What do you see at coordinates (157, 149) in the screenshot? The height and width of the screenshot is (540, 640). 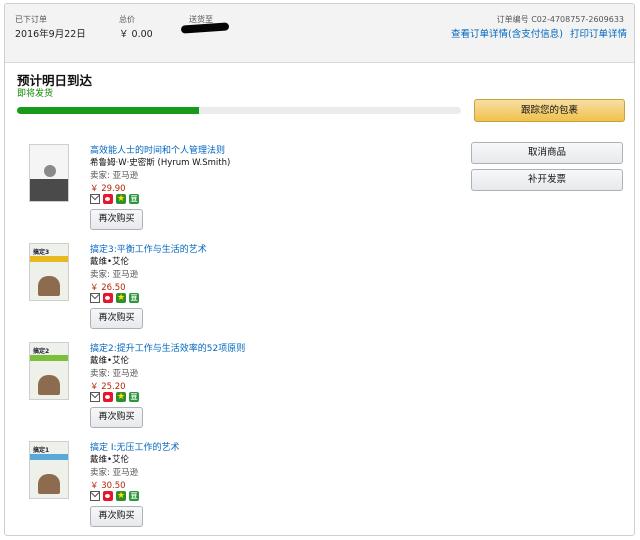 I see `item-title-link: 高效能人士的时间和个人管理法则` at bounding box center [157, 149].